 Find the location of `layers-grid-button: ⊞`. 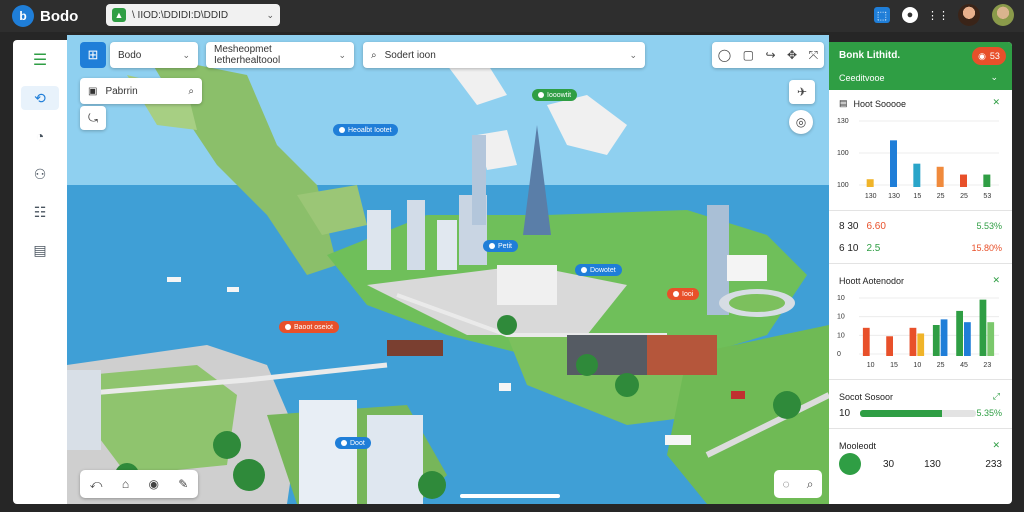

layers-grid-button: ⊞ is located at coordinates (93, 55).